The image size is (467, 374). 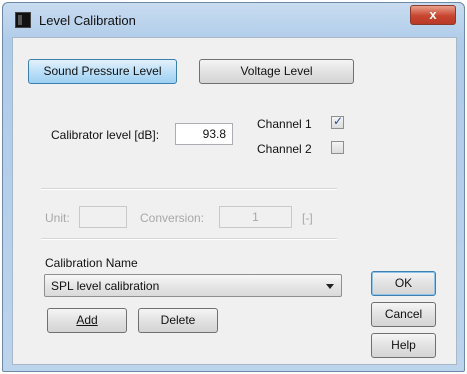 I want to click on calibration-name-dropdown: SPL level calibration, so click(x=193, y=285).